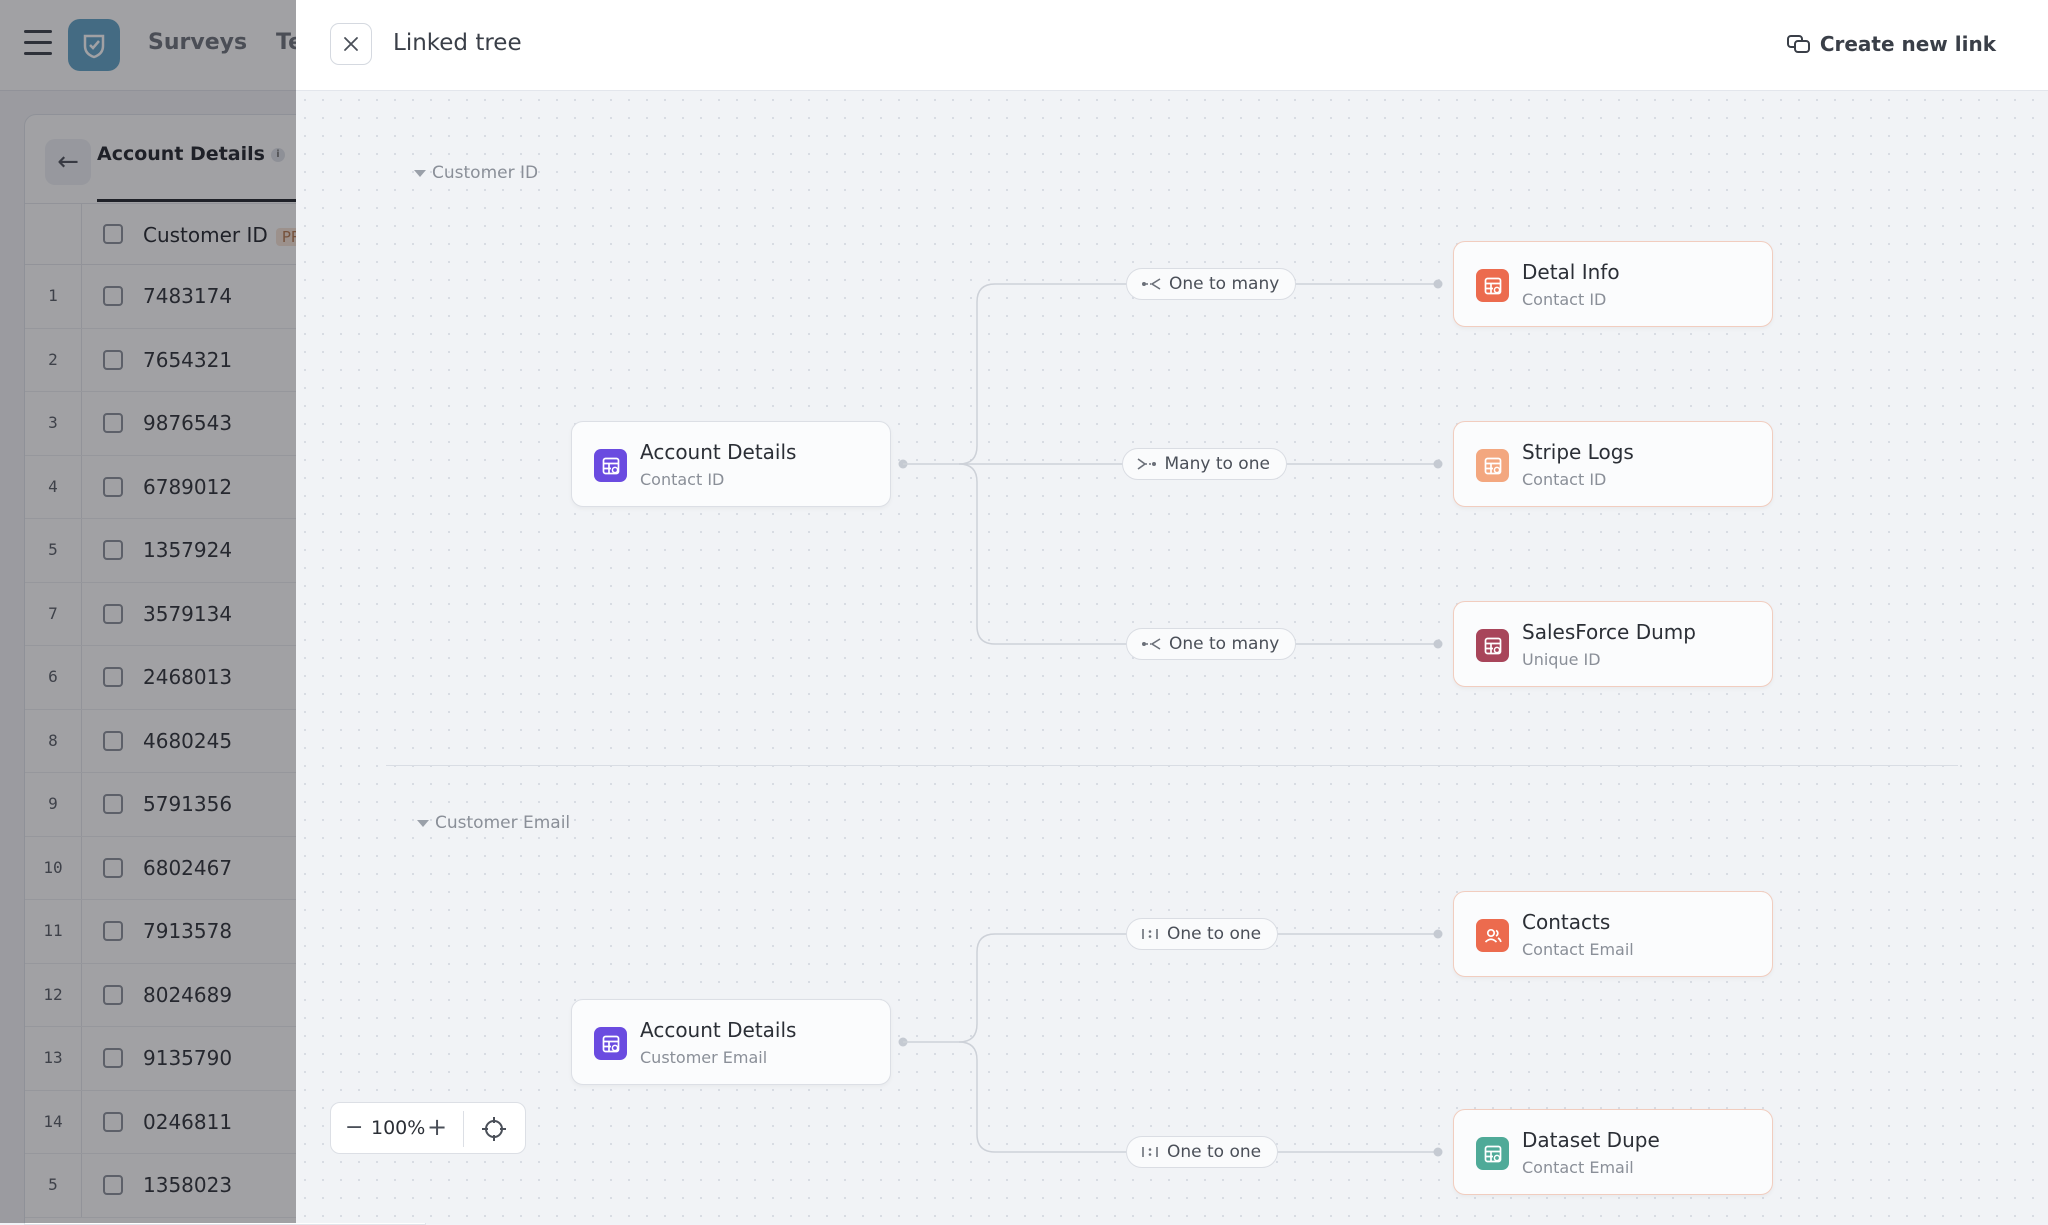 This screenshot has height=1225, width=2048. I want to click on zoom-in-button: +, so click(437, 1127).